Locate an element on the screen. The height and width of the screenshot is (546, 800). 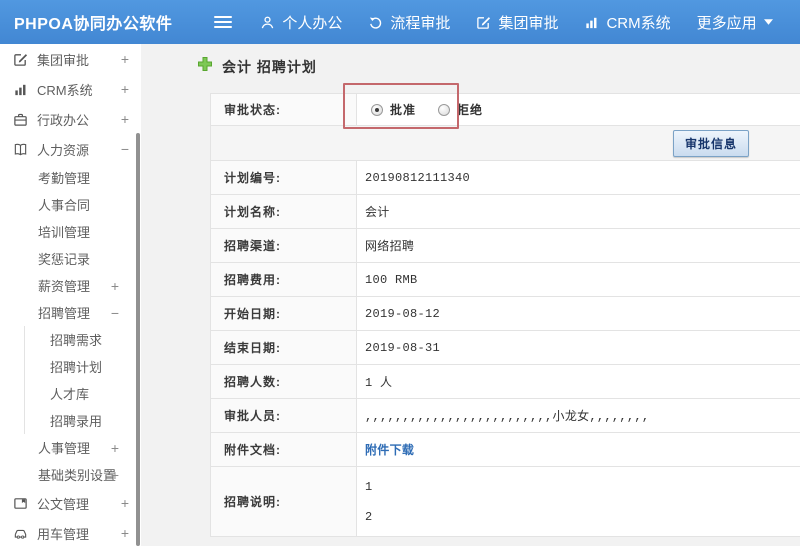
sidebar-item-label: 人事管理 is located at coordinates (64, 448).